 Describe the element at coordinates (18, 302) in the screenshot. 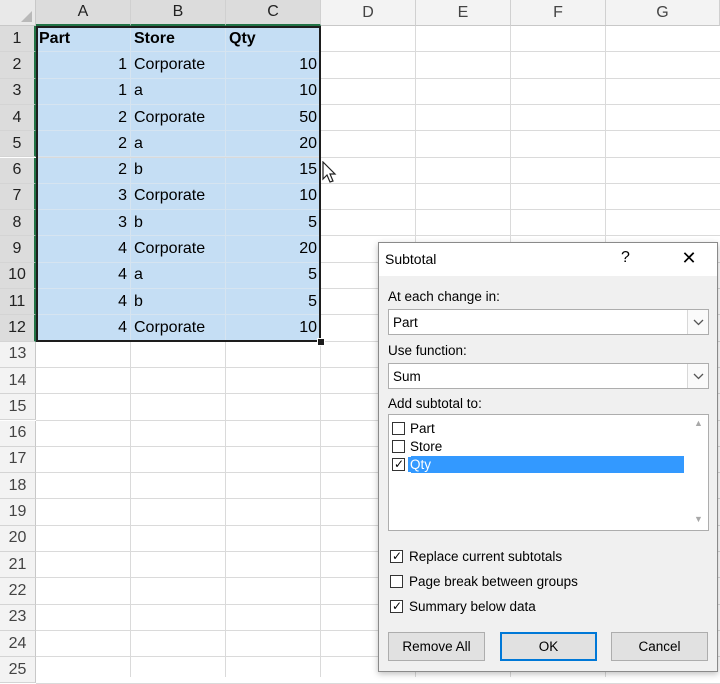

I see `row-header: 11` at that location.